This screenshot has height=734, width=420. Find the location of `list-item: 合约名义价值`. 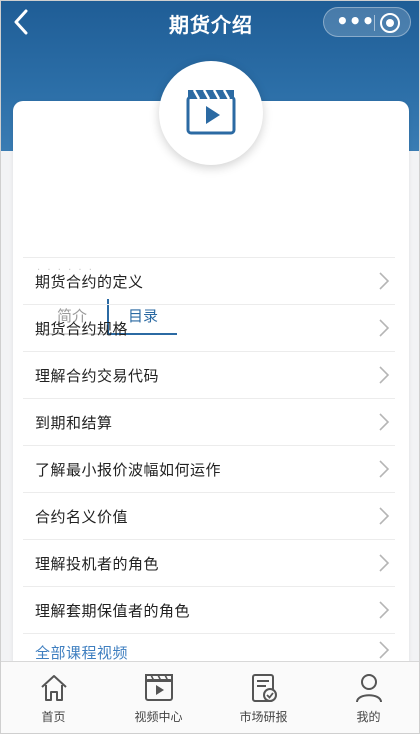

list-item: 合约名义价值 is located at coordinates (209, 515).